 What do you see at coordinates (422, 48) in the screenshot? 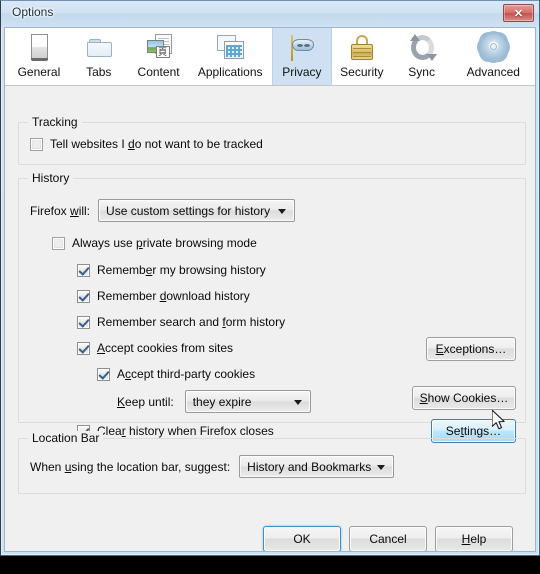
I see `sync-arrows-icon` at bounding box center [422, 48].